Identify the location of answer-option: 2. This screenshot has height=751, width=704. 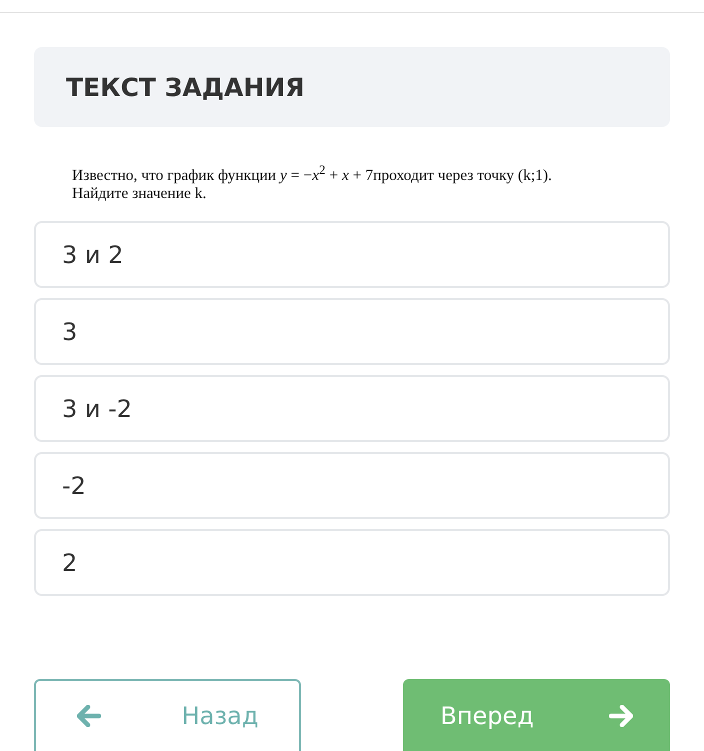
(352, 562).